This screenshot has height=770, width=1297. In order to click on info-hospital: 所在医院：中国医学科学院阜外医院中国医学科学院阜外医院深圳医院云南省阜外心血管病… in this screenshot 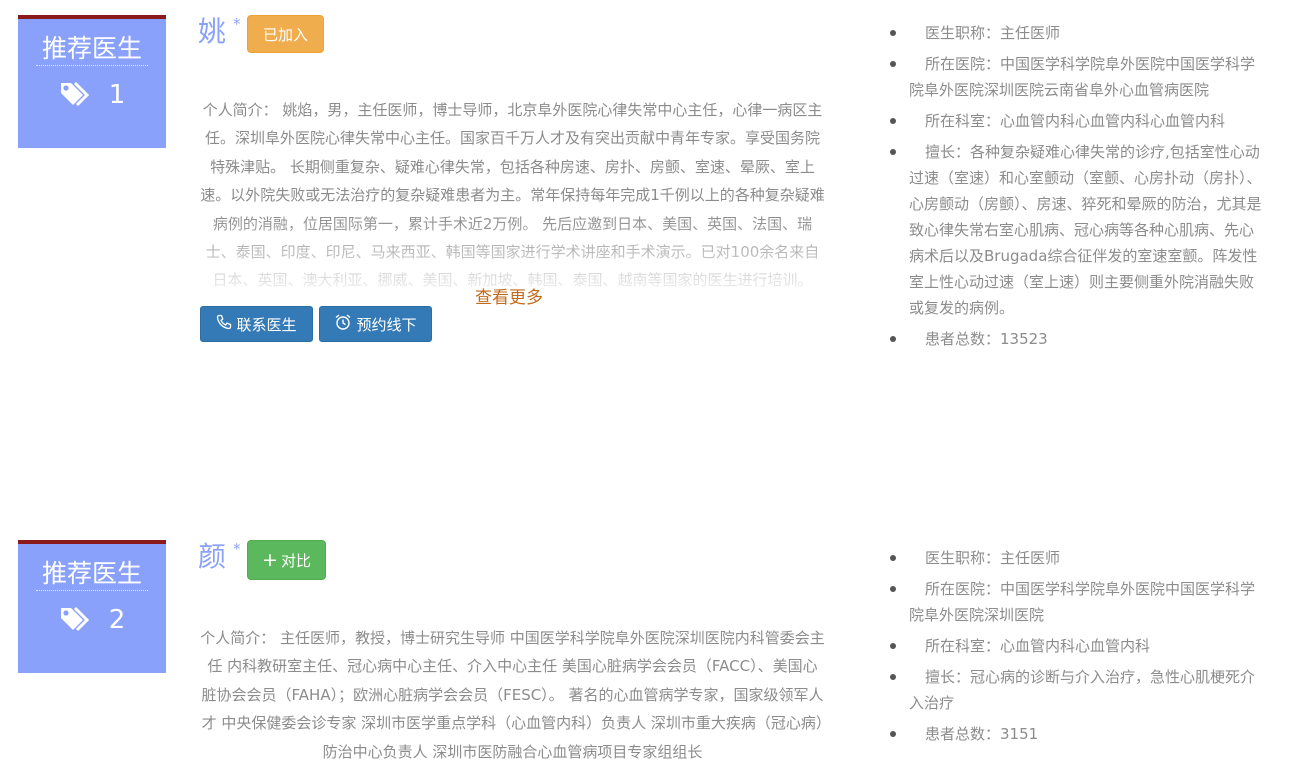, I will do `click(1077, 77)`.